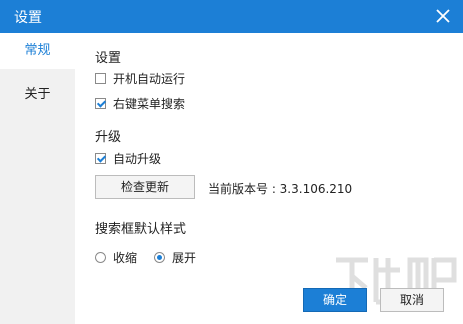 Image resolution: width=463 pixels, height=324 pixels. I want to click on expand-radio, so click(159, 257).